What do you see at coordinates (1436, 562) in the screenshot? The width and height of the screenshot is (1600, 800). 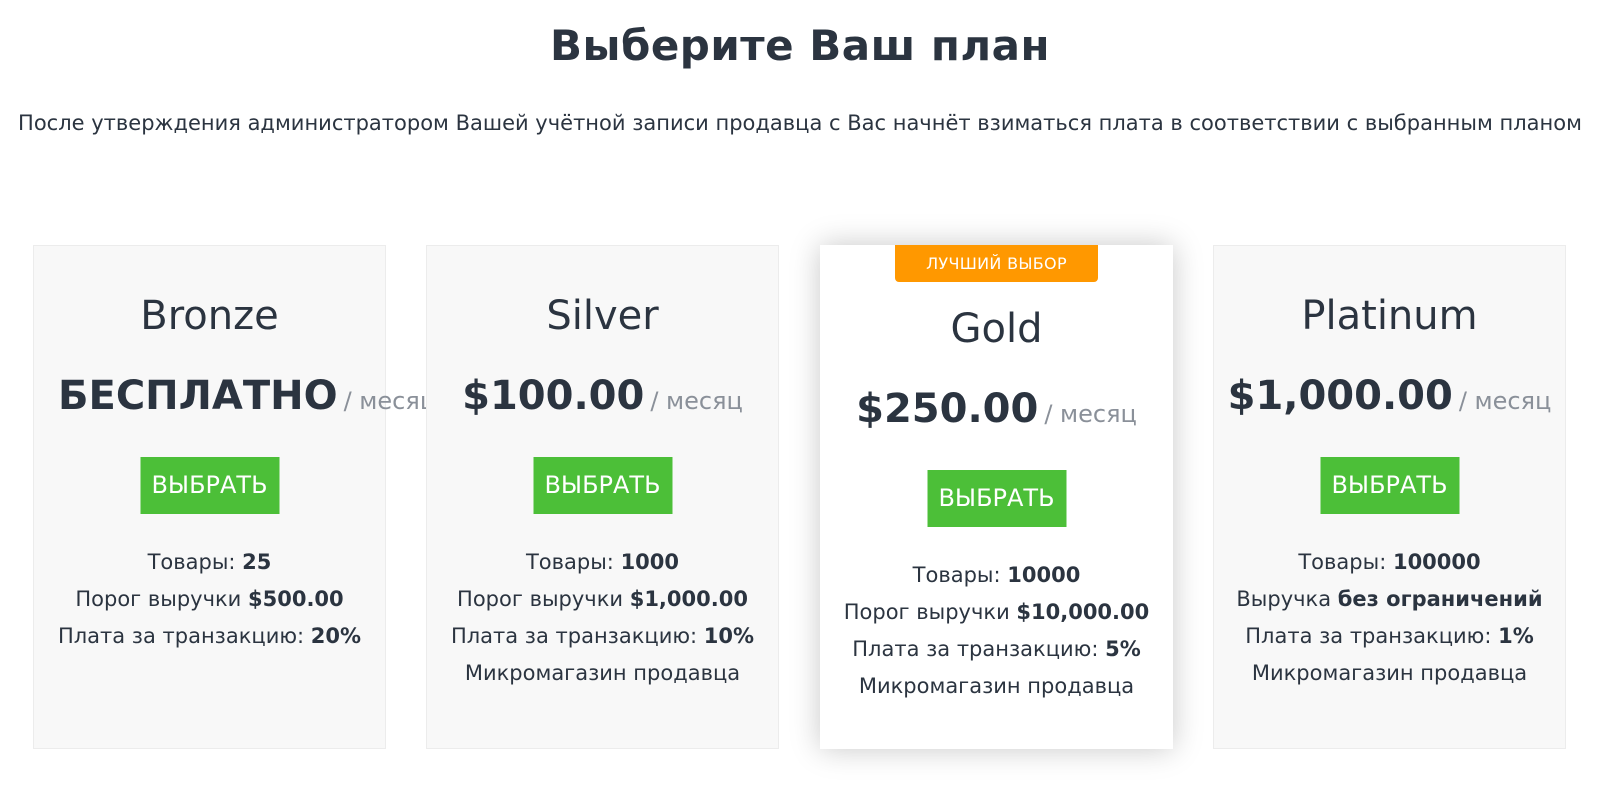 I see `feature-value: 100000` at bounding box center [1436, 562].